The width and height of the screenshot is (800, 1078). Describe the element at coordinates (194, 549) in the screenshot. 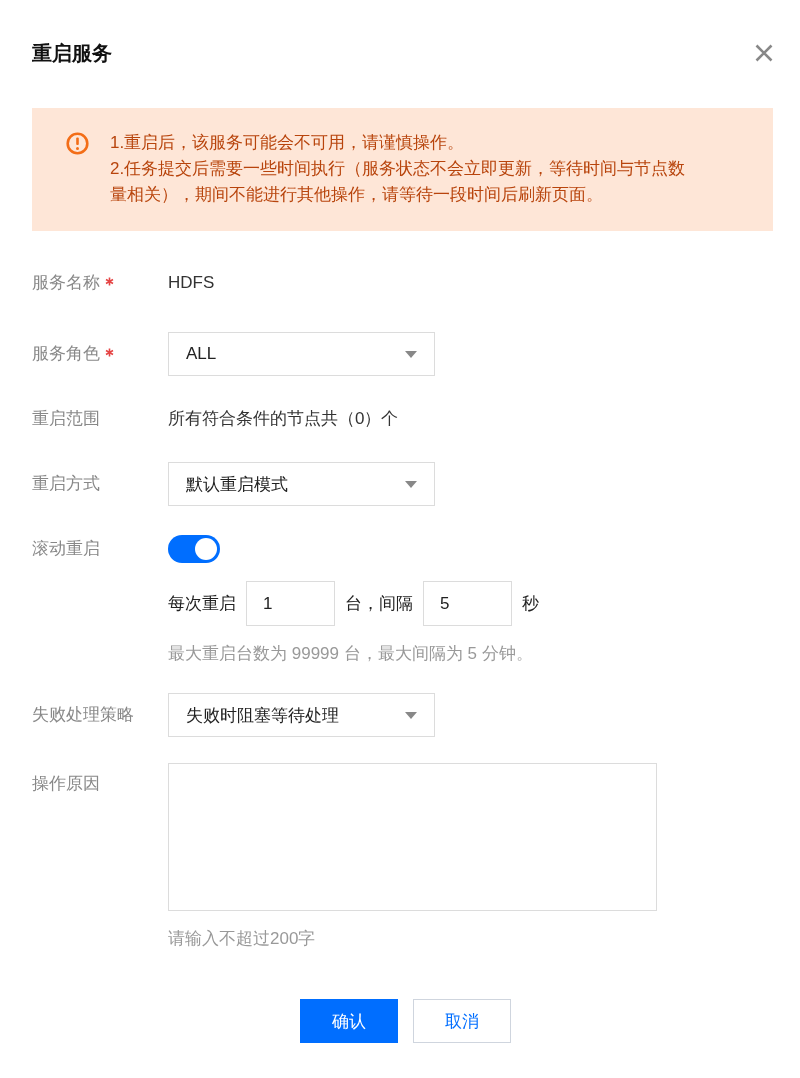

I see `toggle-switch` at that location.